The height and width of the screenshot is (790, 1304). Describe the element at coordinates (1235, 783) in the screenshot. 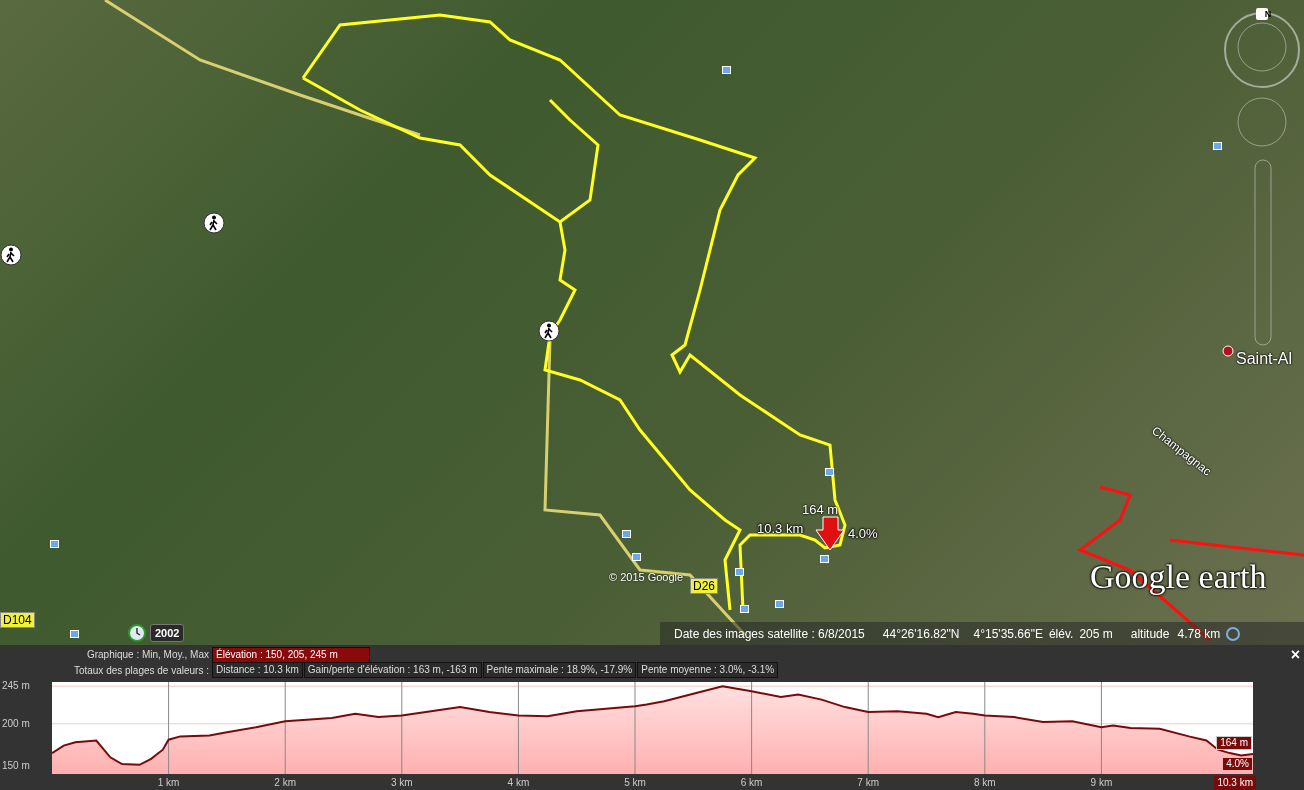

I see `chart-distance-badge: 10.3 km` at that location.